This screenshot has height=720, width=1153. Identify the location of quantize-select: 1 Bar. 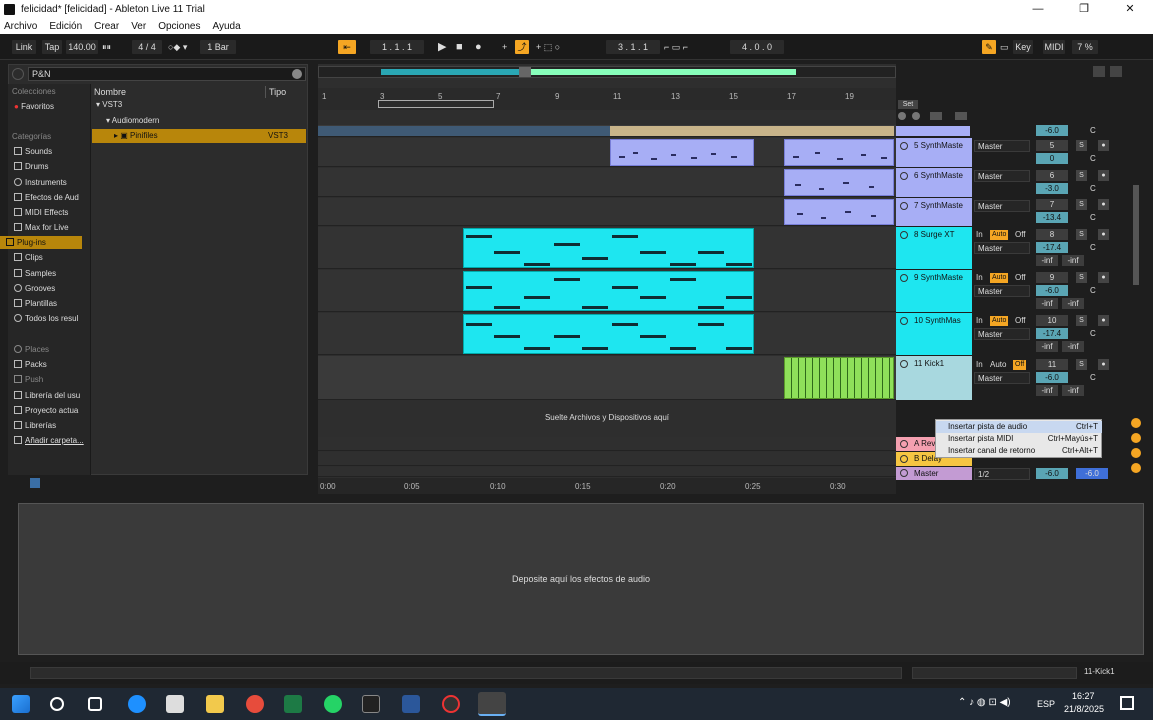
(218, 47).